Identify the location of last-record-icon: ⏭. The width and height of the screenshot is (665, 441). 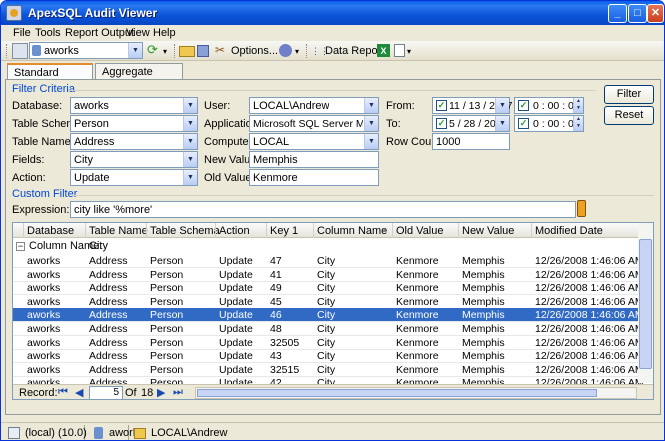
(178, 392).